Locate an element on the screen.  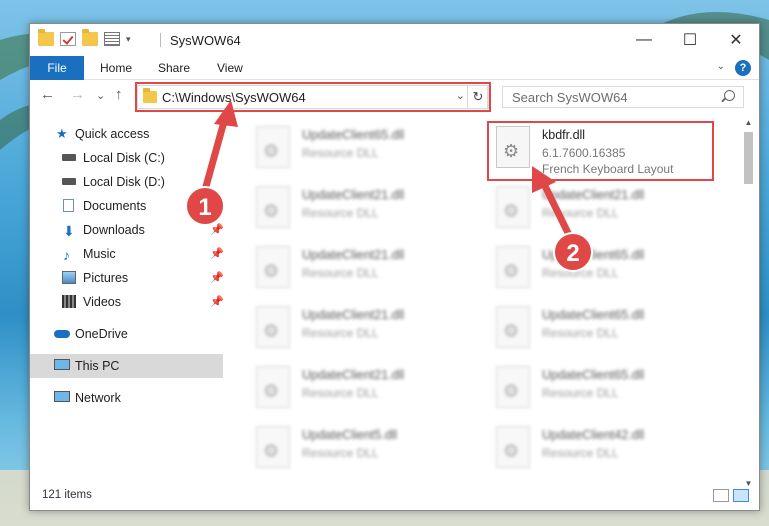
file-highlight-box is located at coordinates (600, 151).